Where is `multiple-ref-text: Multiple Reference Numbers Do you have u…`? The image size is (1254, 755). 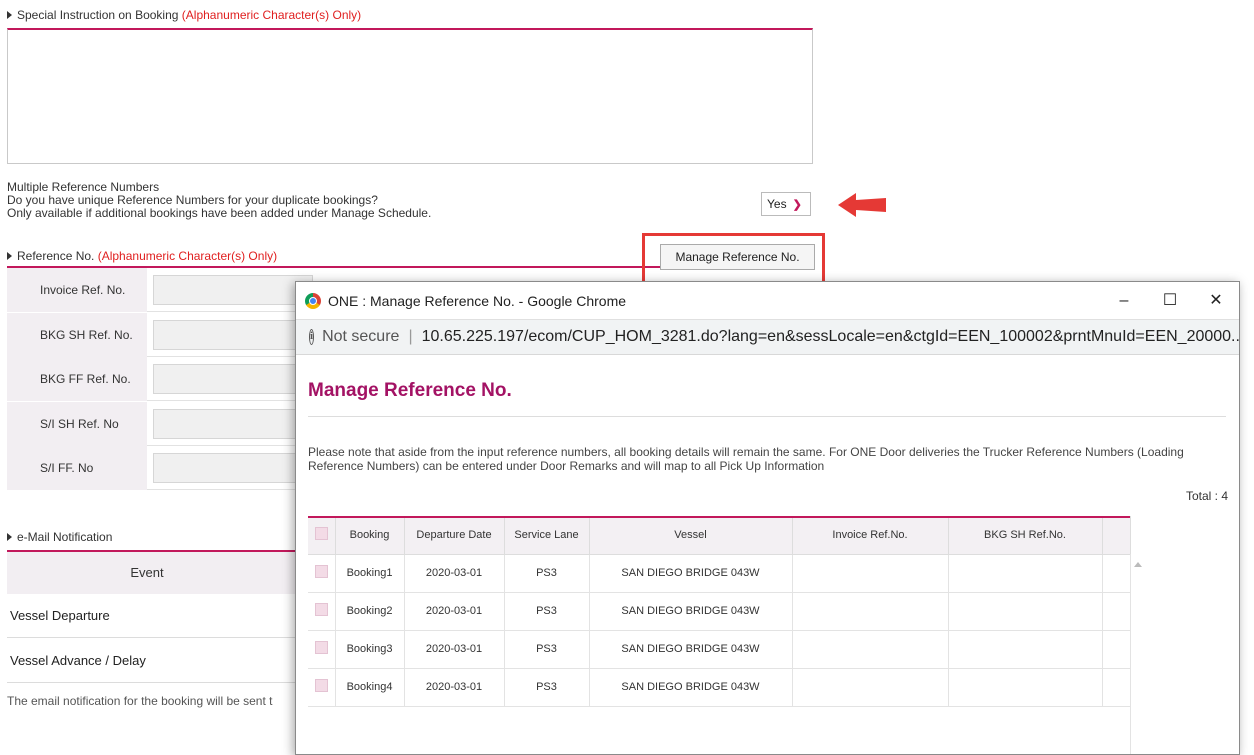
multiple-ref-text: Multiple Reference Numbers Do you have u… is located at coordinates (219, 200).